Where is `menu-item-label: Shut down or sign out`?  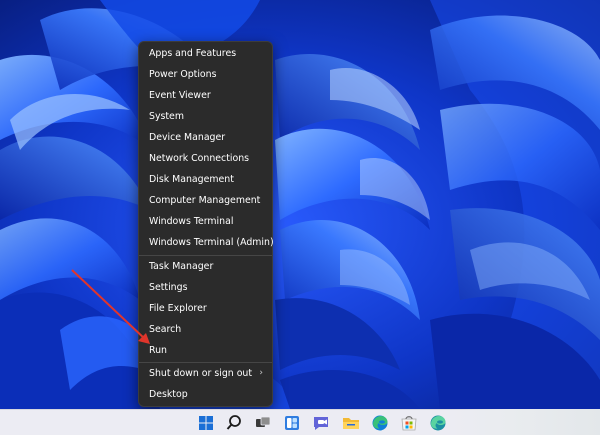
menu-item-label: Shut down or sign out is located at coordinates (201, 373).